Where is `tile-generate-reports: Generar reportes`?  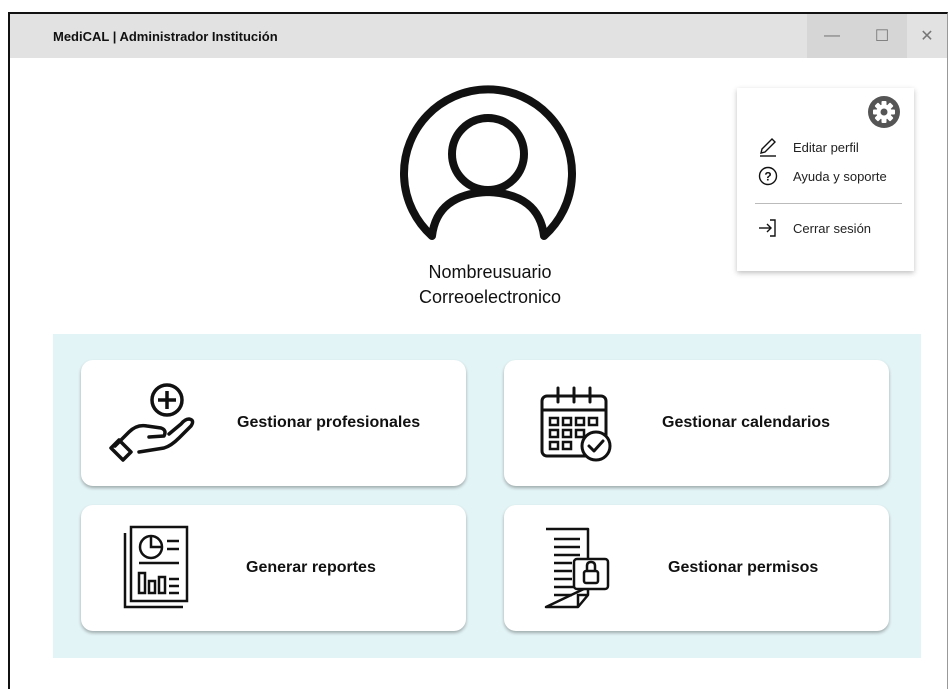
tile-generate-reports: Generar reportes is located at coordinates (273, 568).